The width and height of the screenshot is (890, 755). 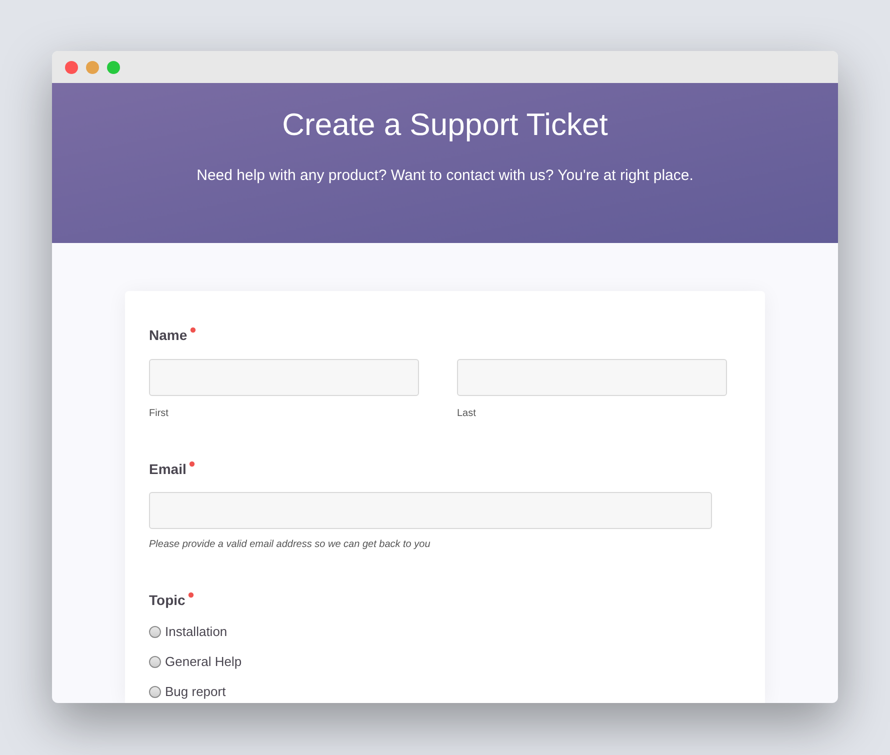 I want to click on radio-label: Bug report, so click(x=195, y=692).